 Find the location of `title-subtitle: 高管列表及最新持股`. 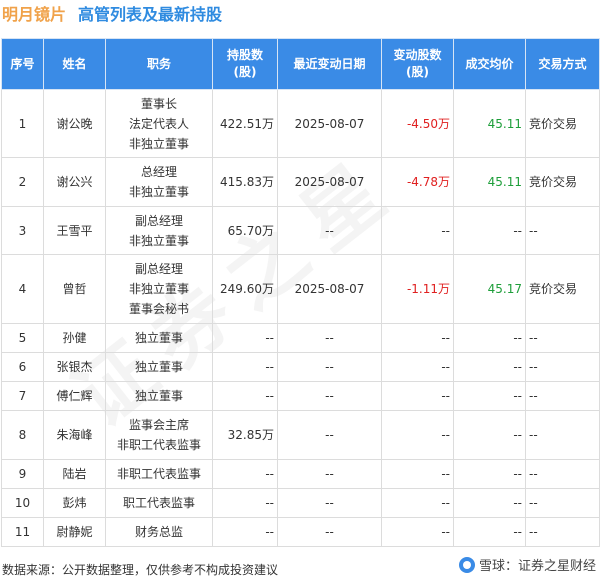

title-subtitle: 高管列表及最新持股 is located at coordinates (150, 14).